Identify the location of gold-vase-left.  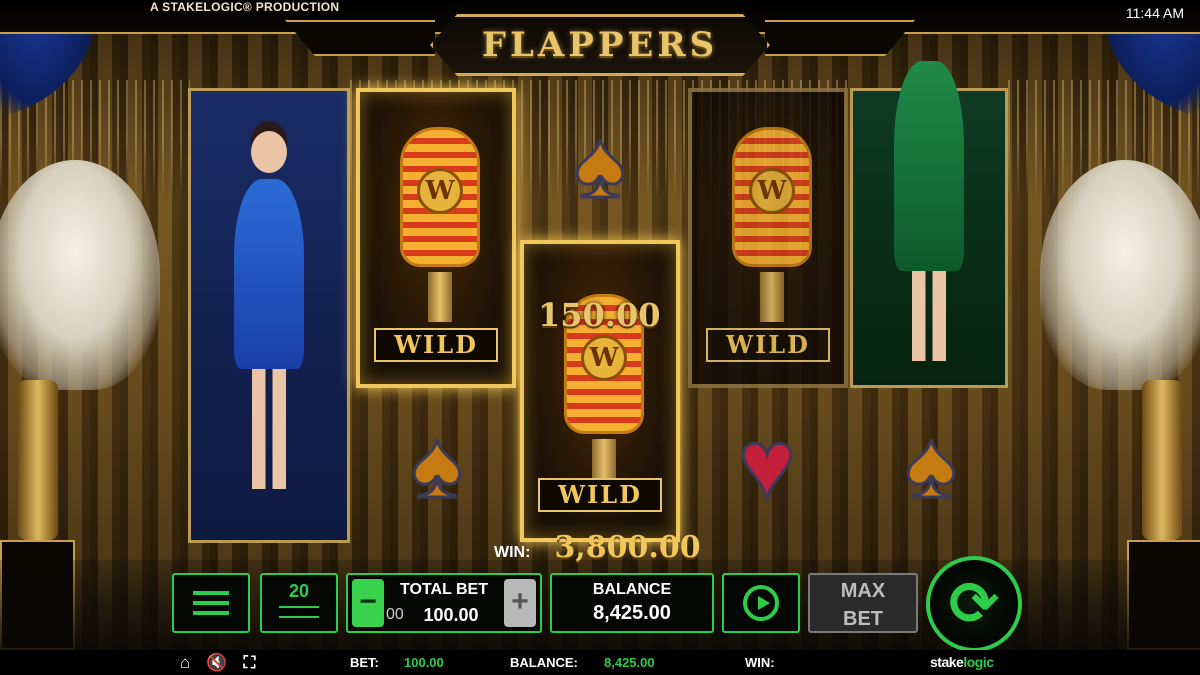
(38, 460).